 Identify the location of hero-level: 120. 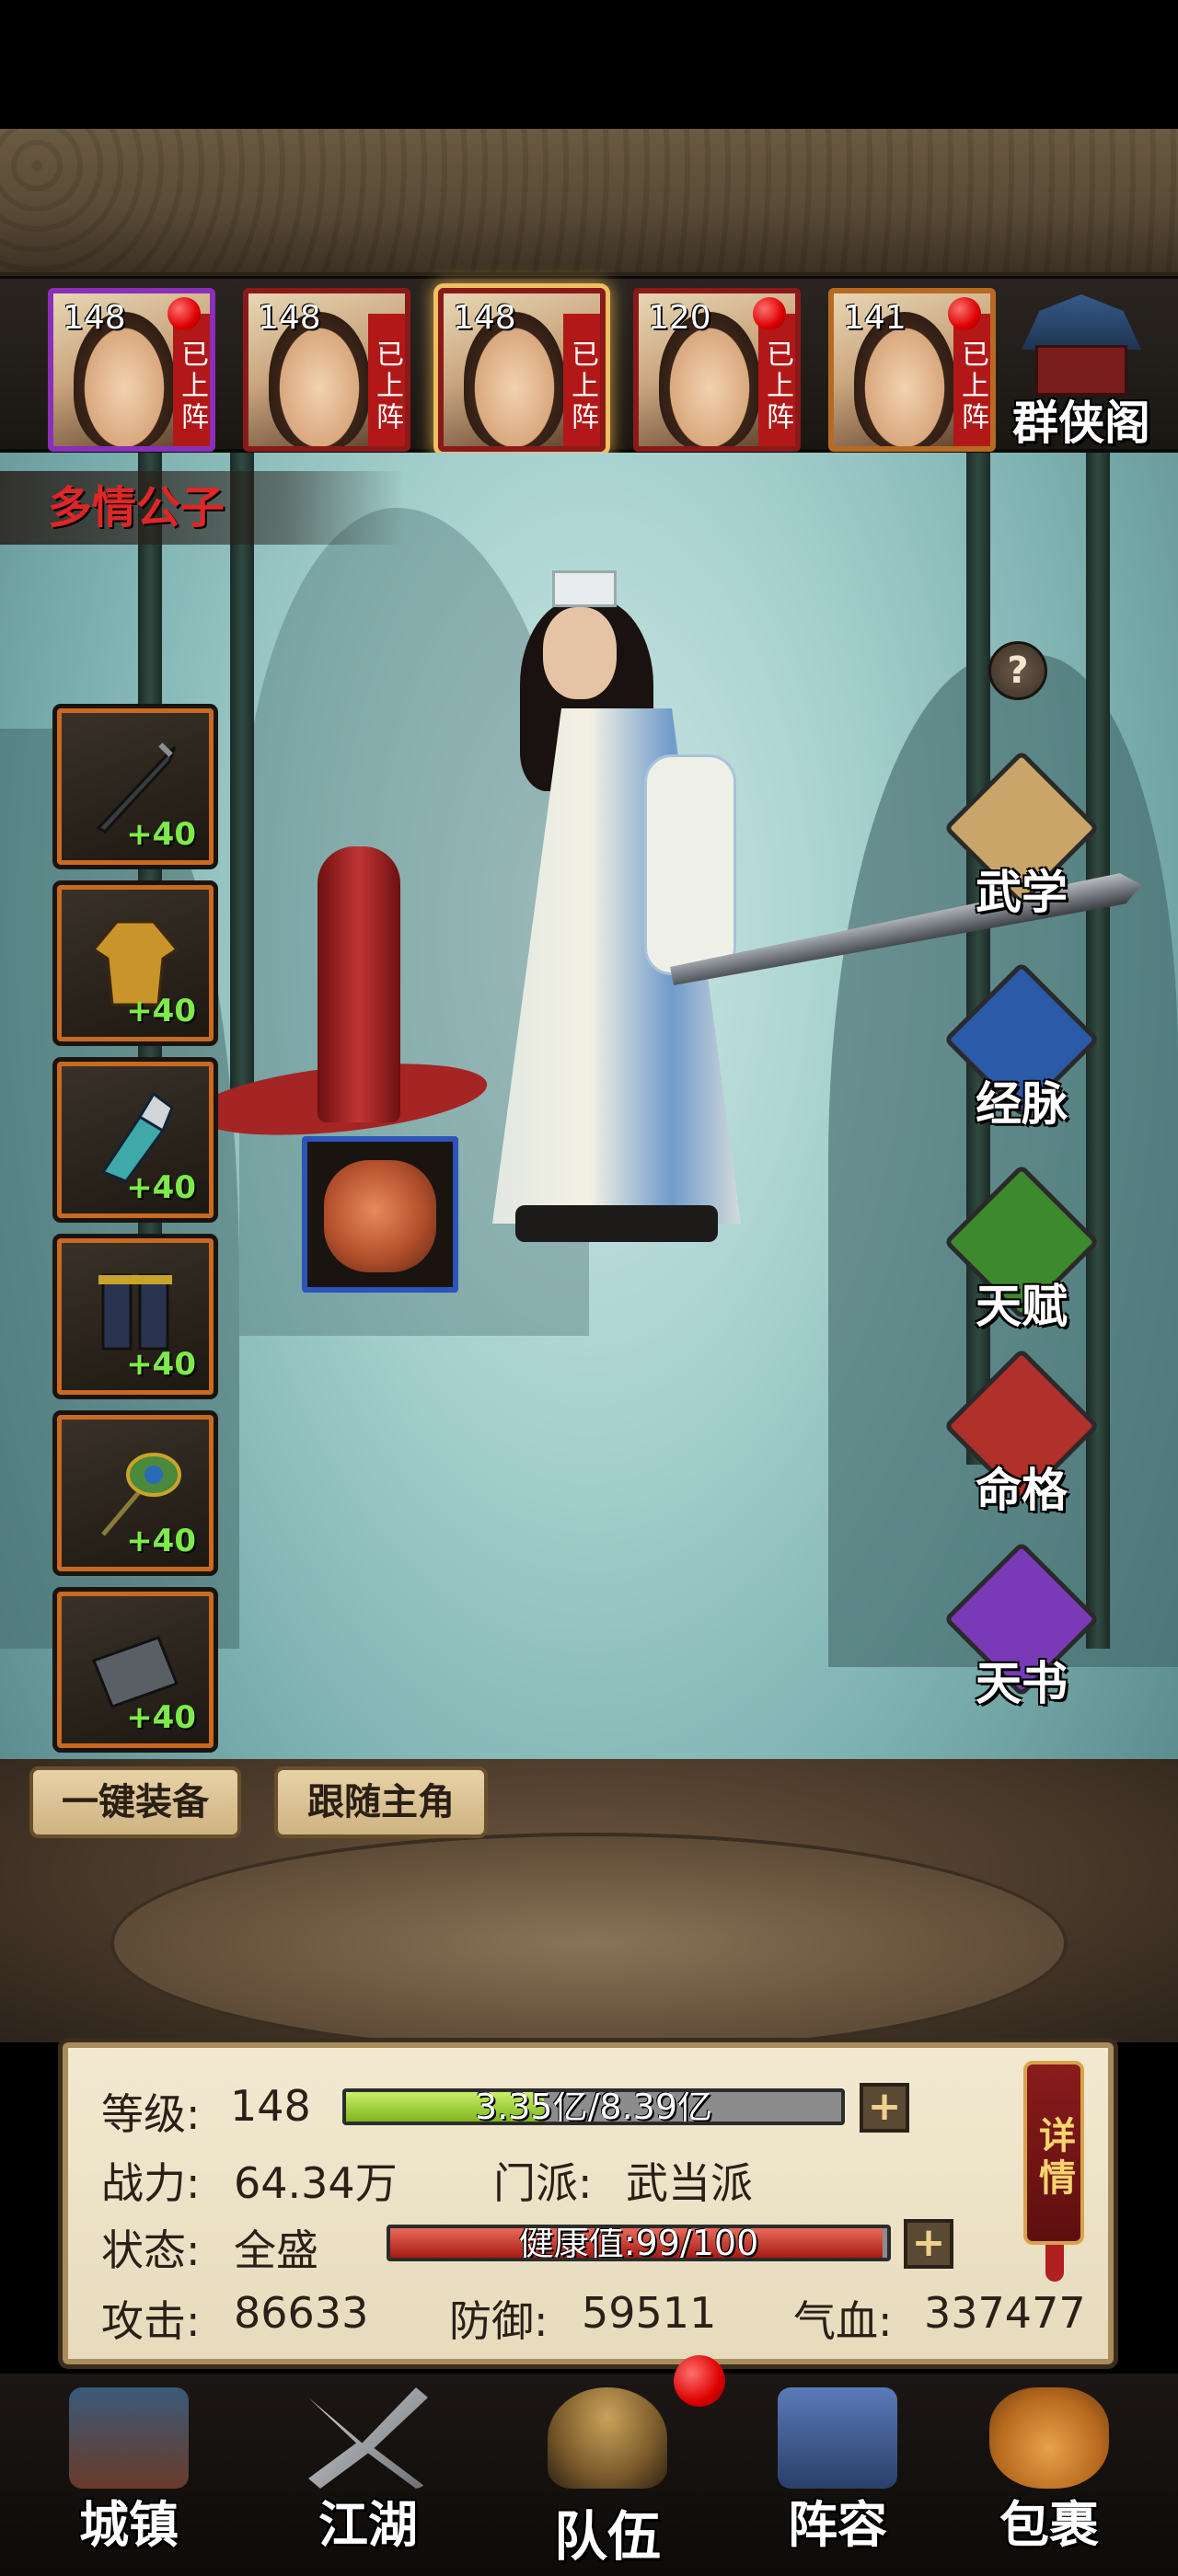
(679, 318).